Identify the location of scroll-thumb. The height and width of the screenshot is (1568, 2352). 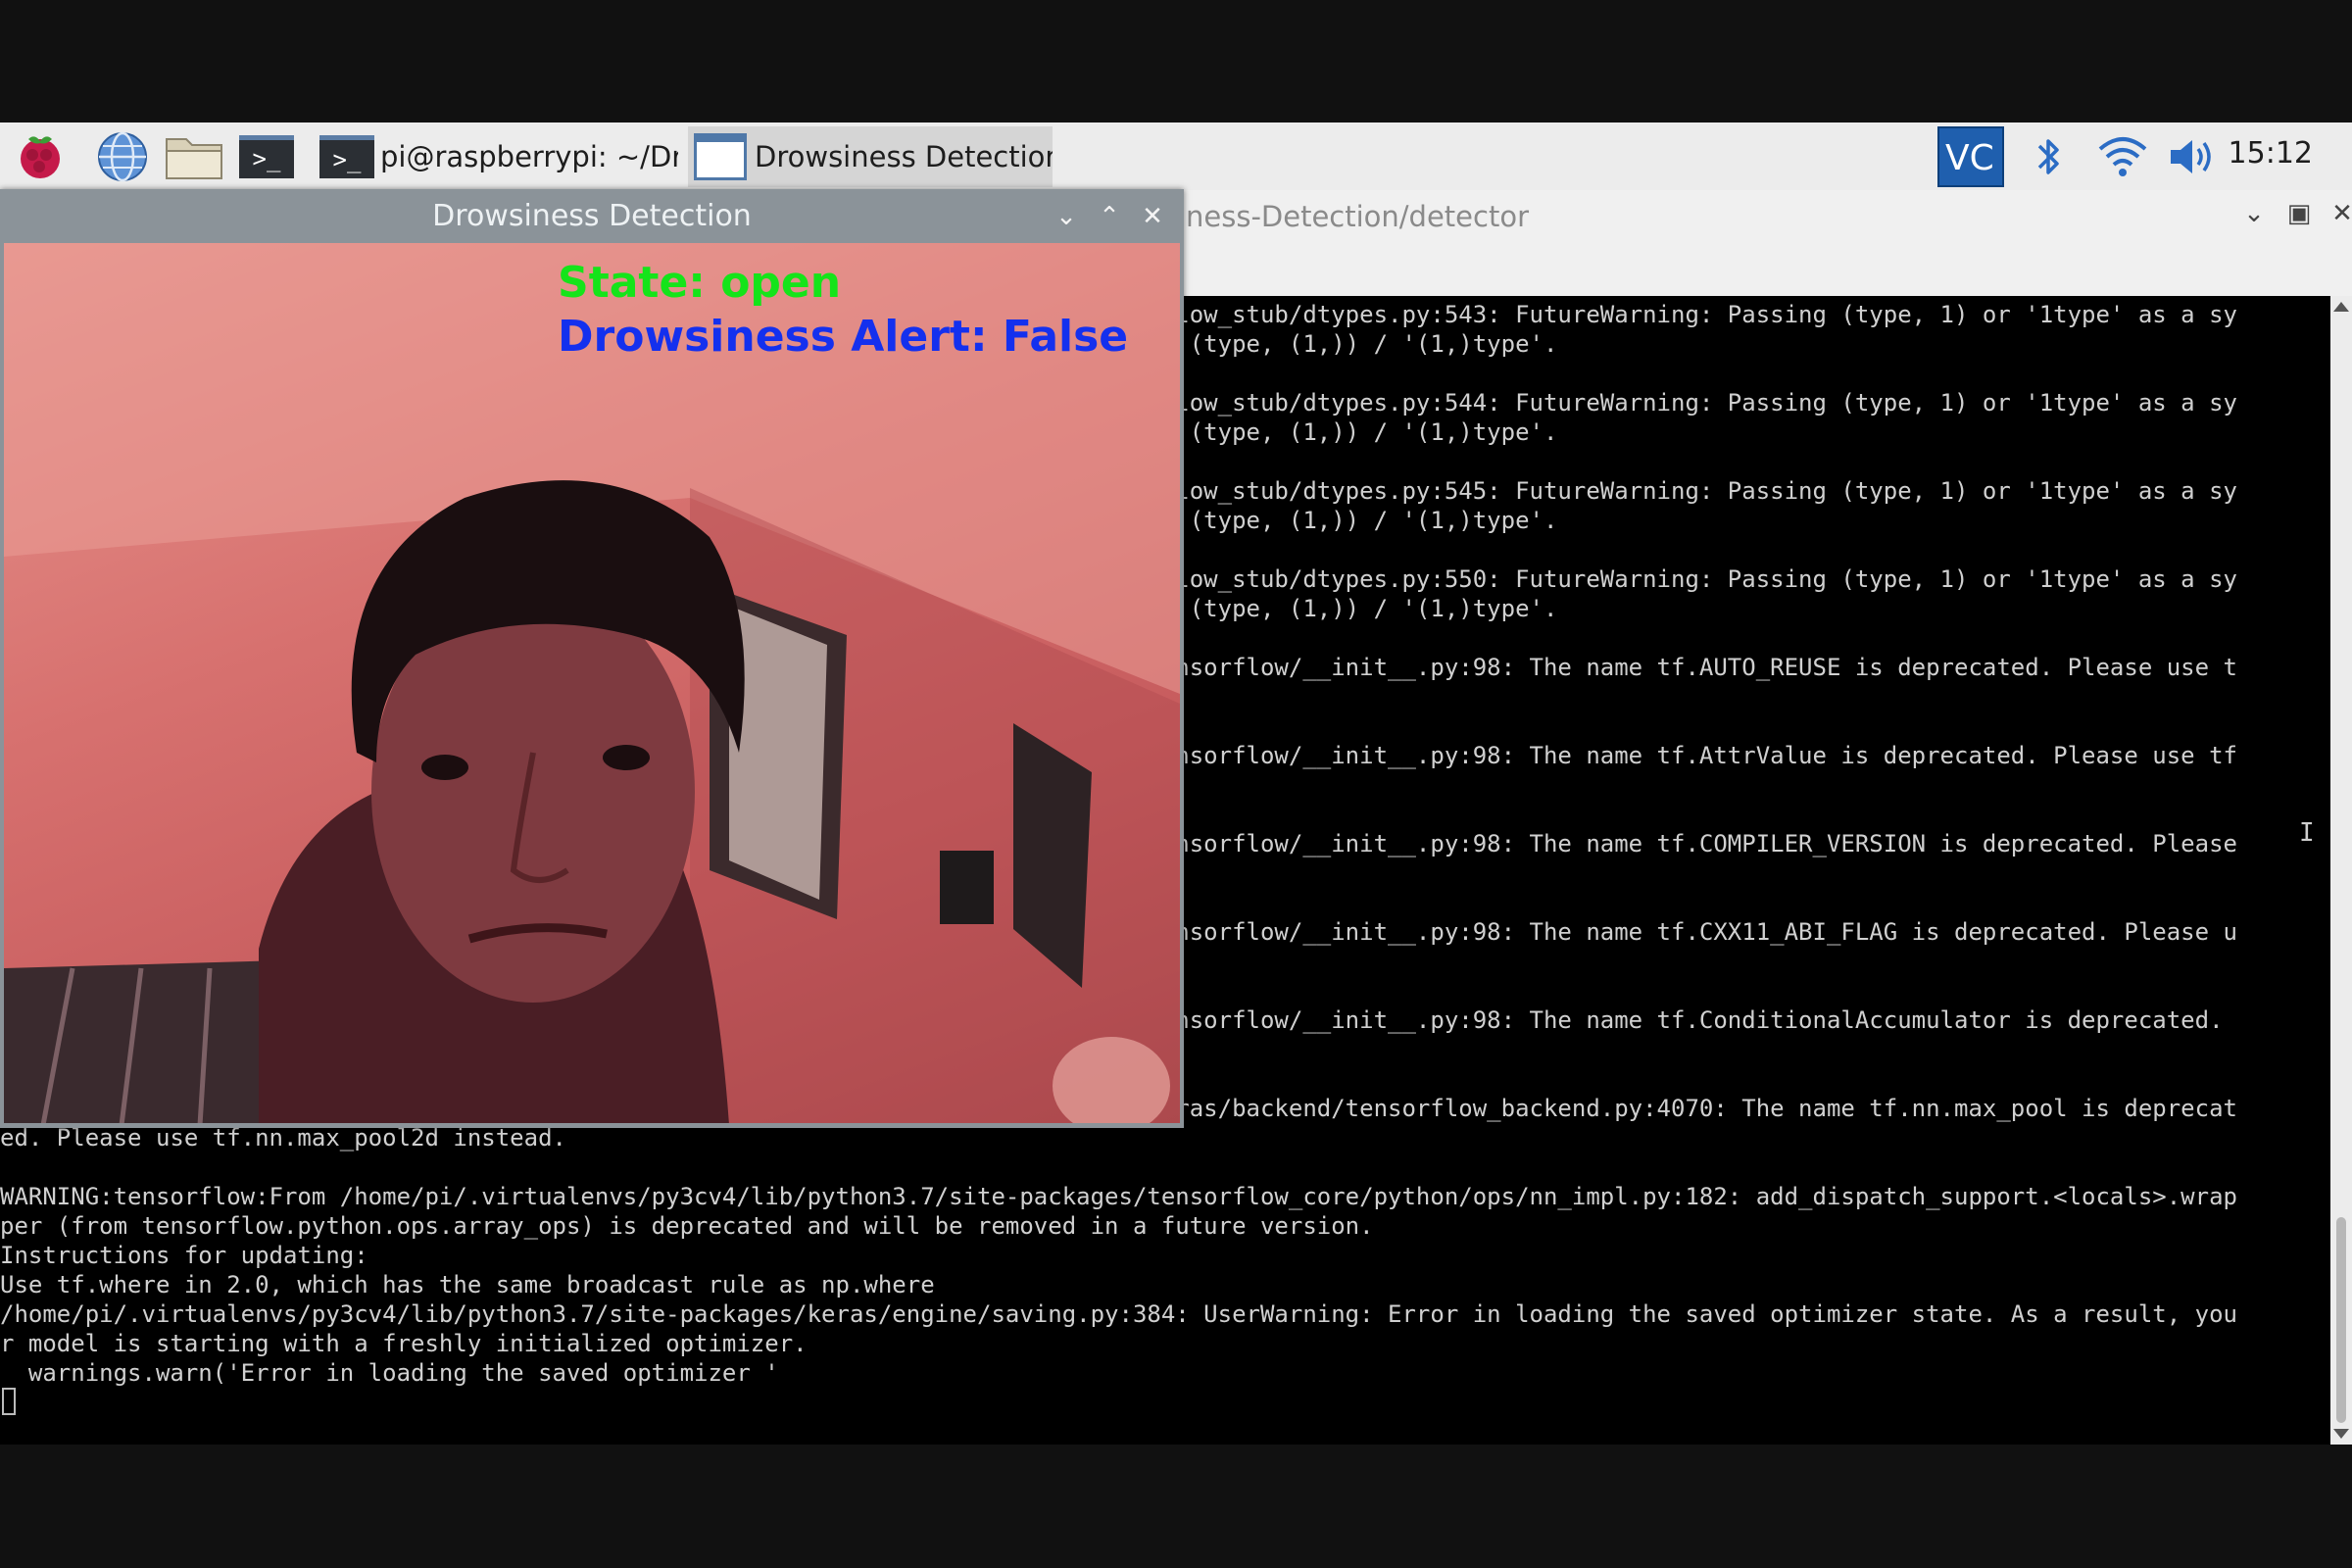
(2341, 1320).